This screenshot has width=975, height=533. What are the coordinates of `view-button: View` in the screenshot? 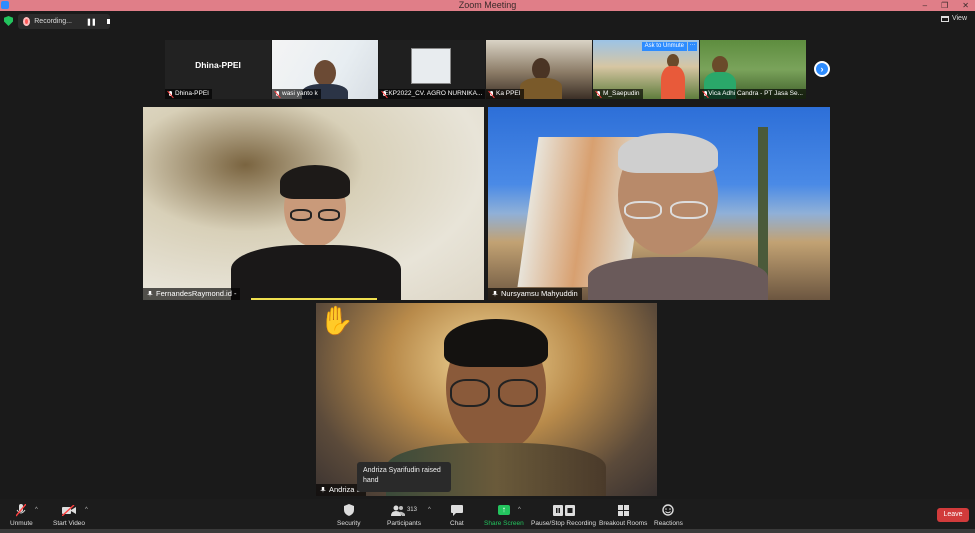 It's located at (953, 18).